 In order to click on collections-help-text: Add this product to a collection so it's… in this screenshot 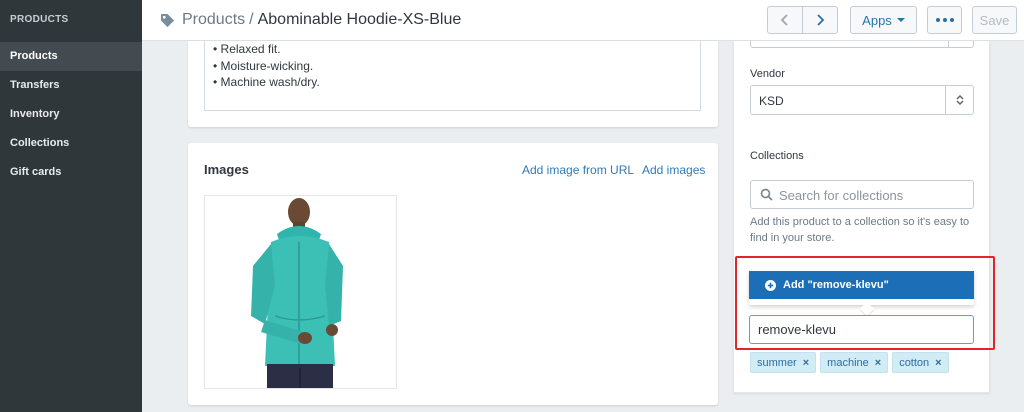, I will do `click(860, 230)`.